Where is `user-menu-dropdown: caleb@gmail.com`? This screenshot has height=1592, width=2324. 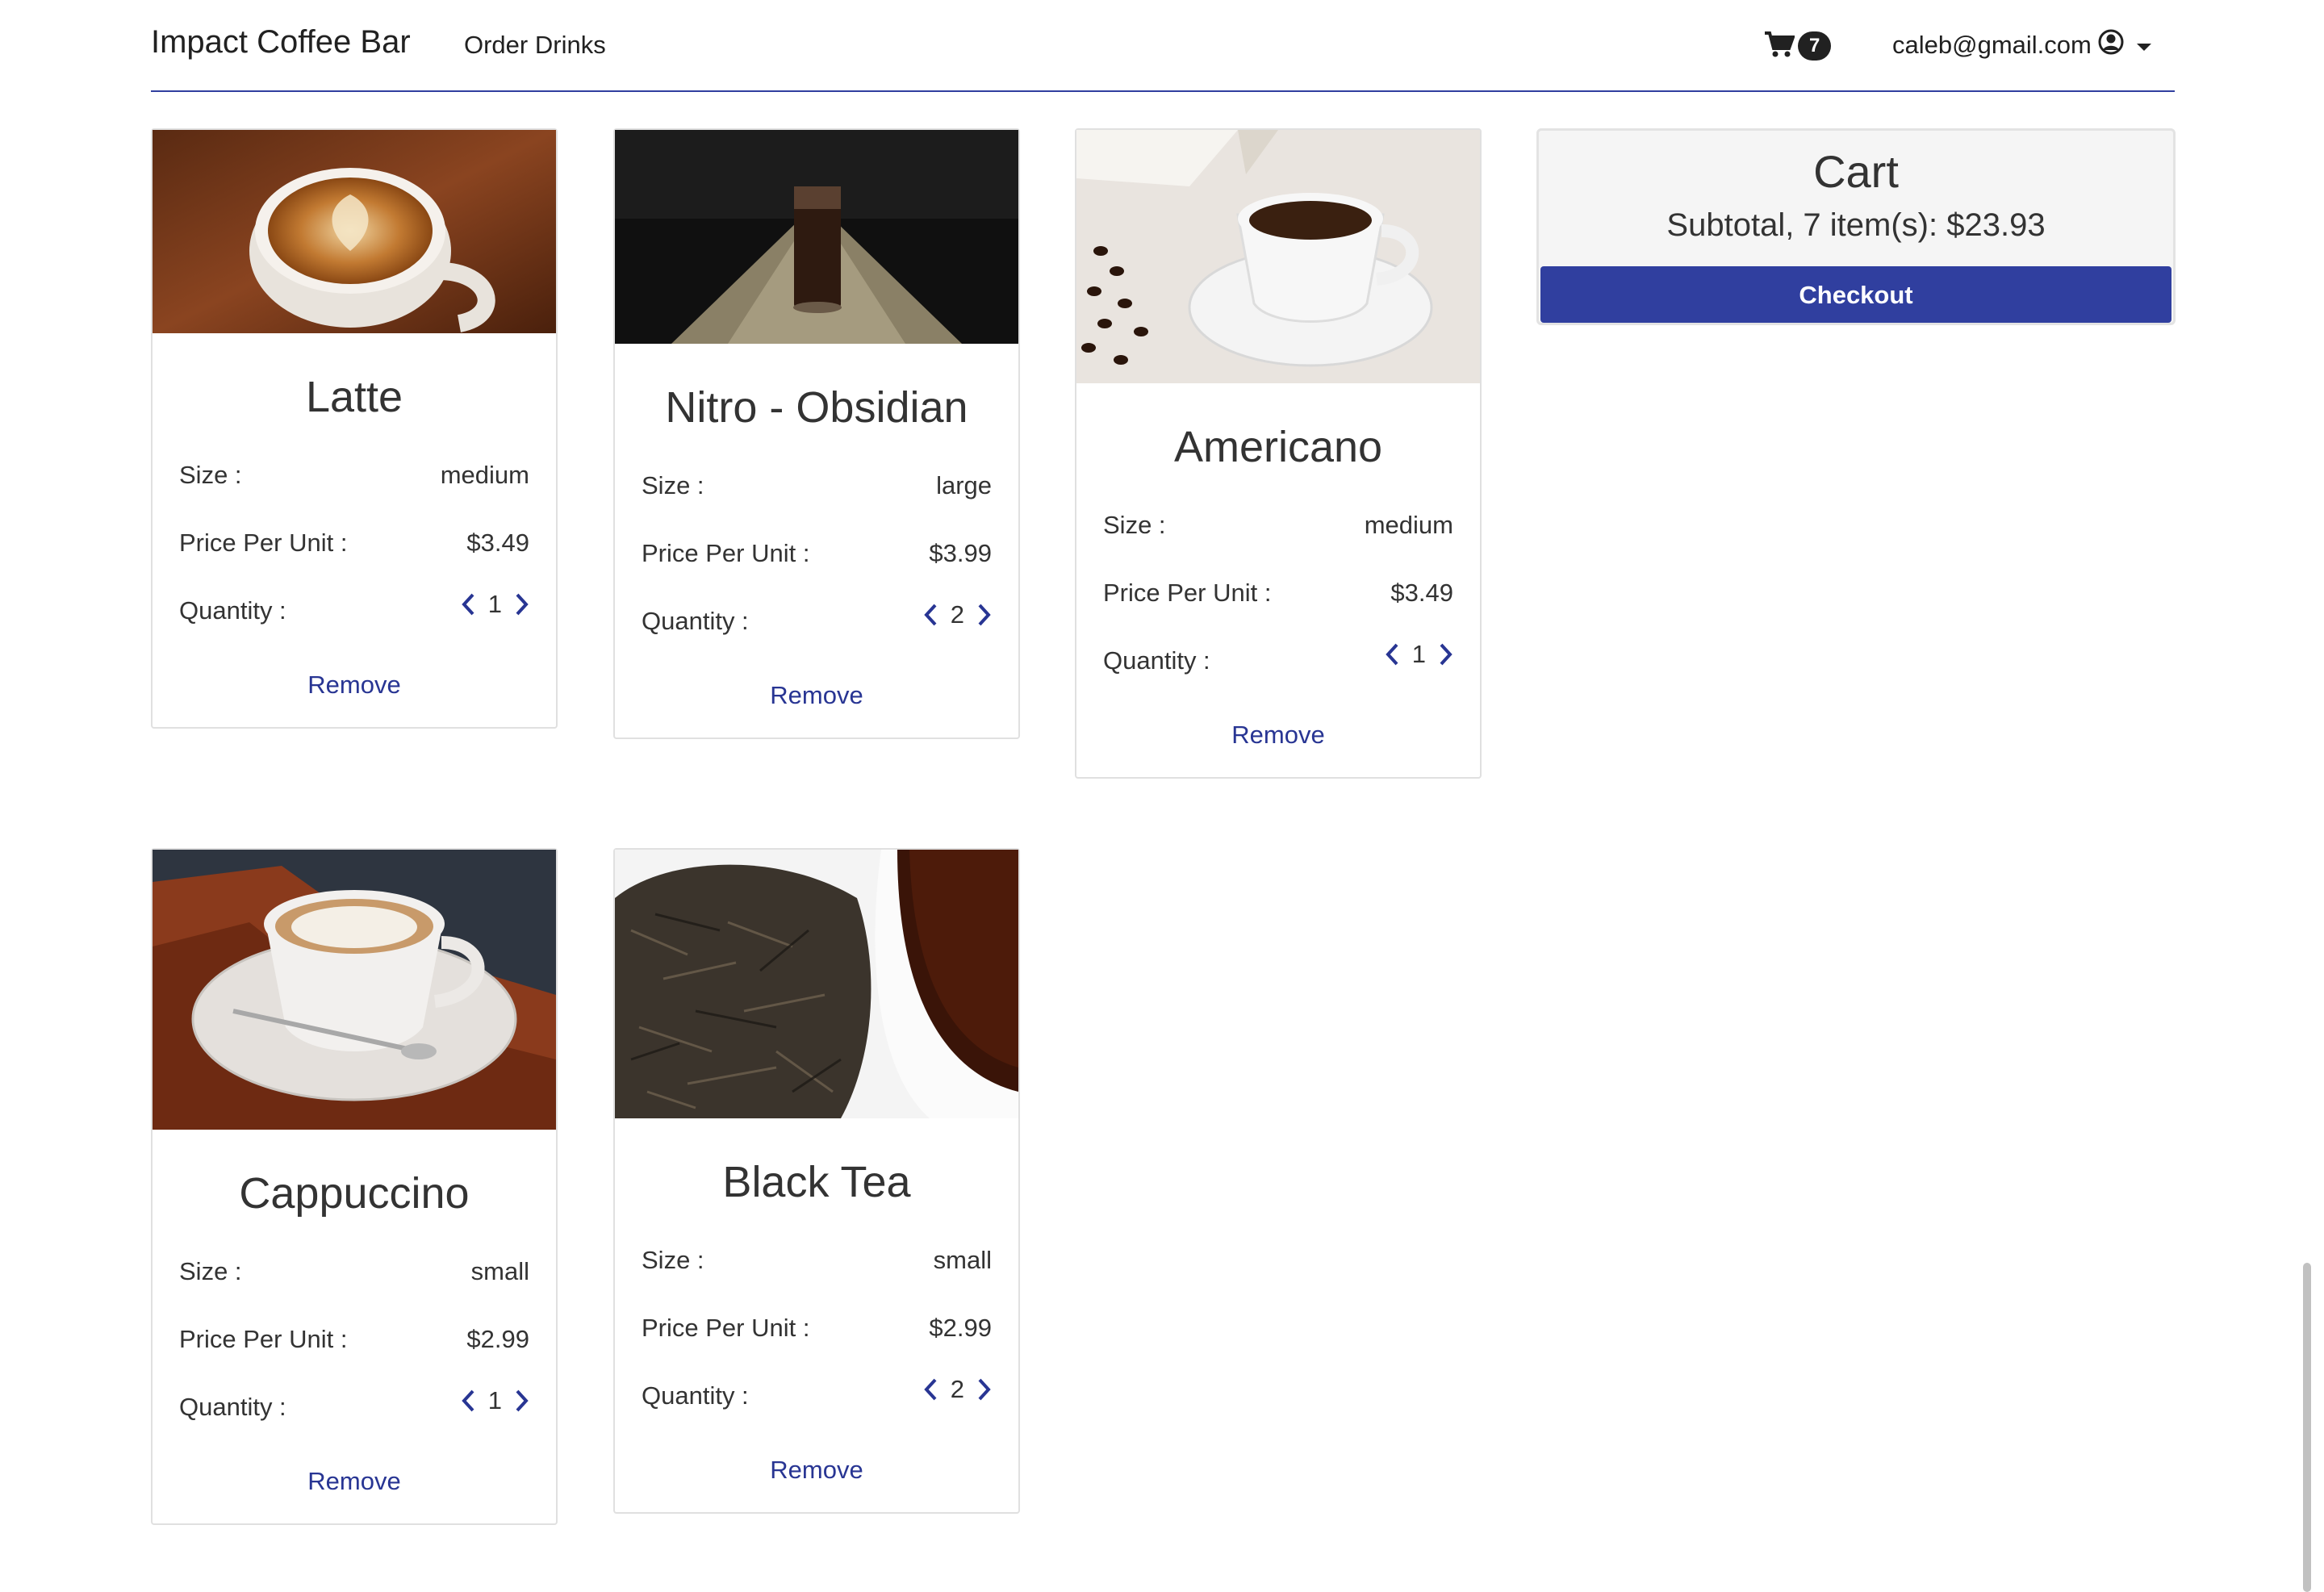
user-menu-dropdown: caleb@gmail.com is located at coordinates (2021, 45).